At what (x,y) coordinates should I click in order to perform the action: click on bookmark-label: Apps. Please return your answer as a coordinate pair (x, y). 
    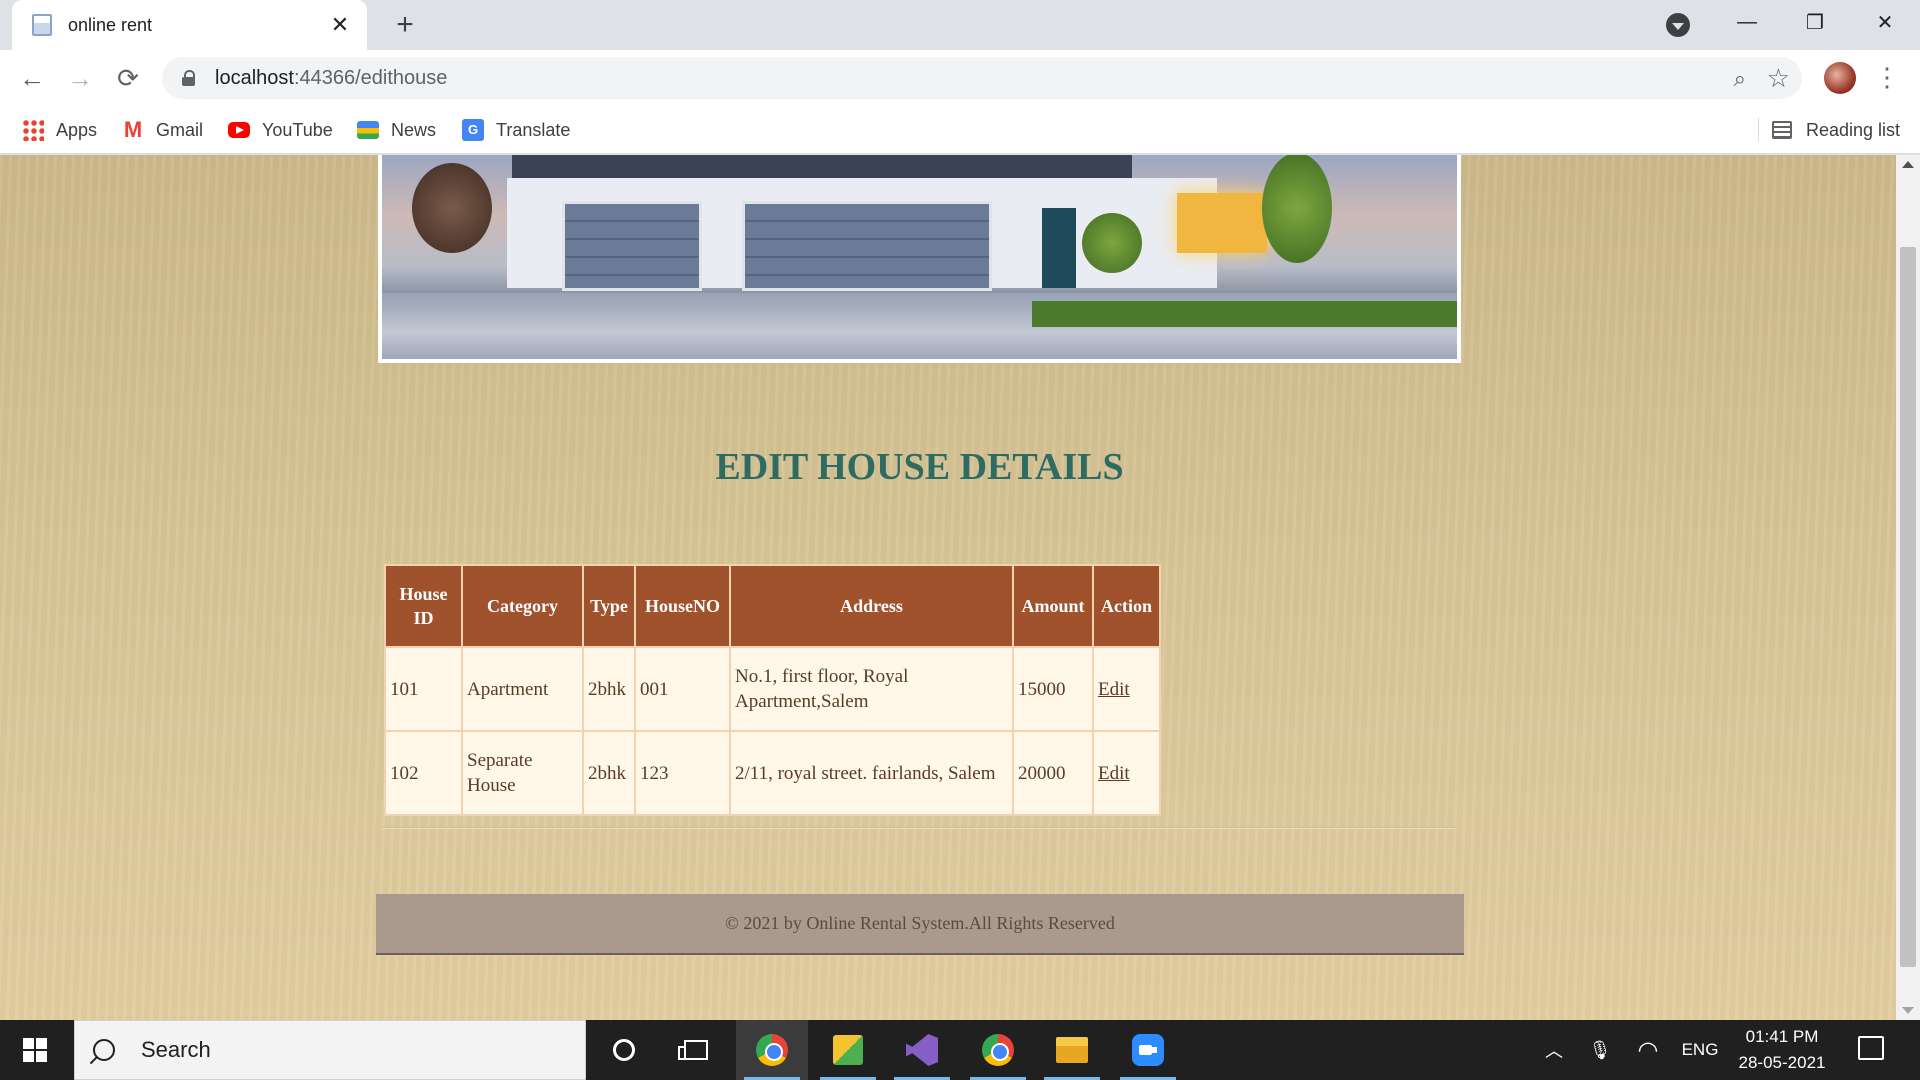
    Looking at the image, I should click on (77, 129).